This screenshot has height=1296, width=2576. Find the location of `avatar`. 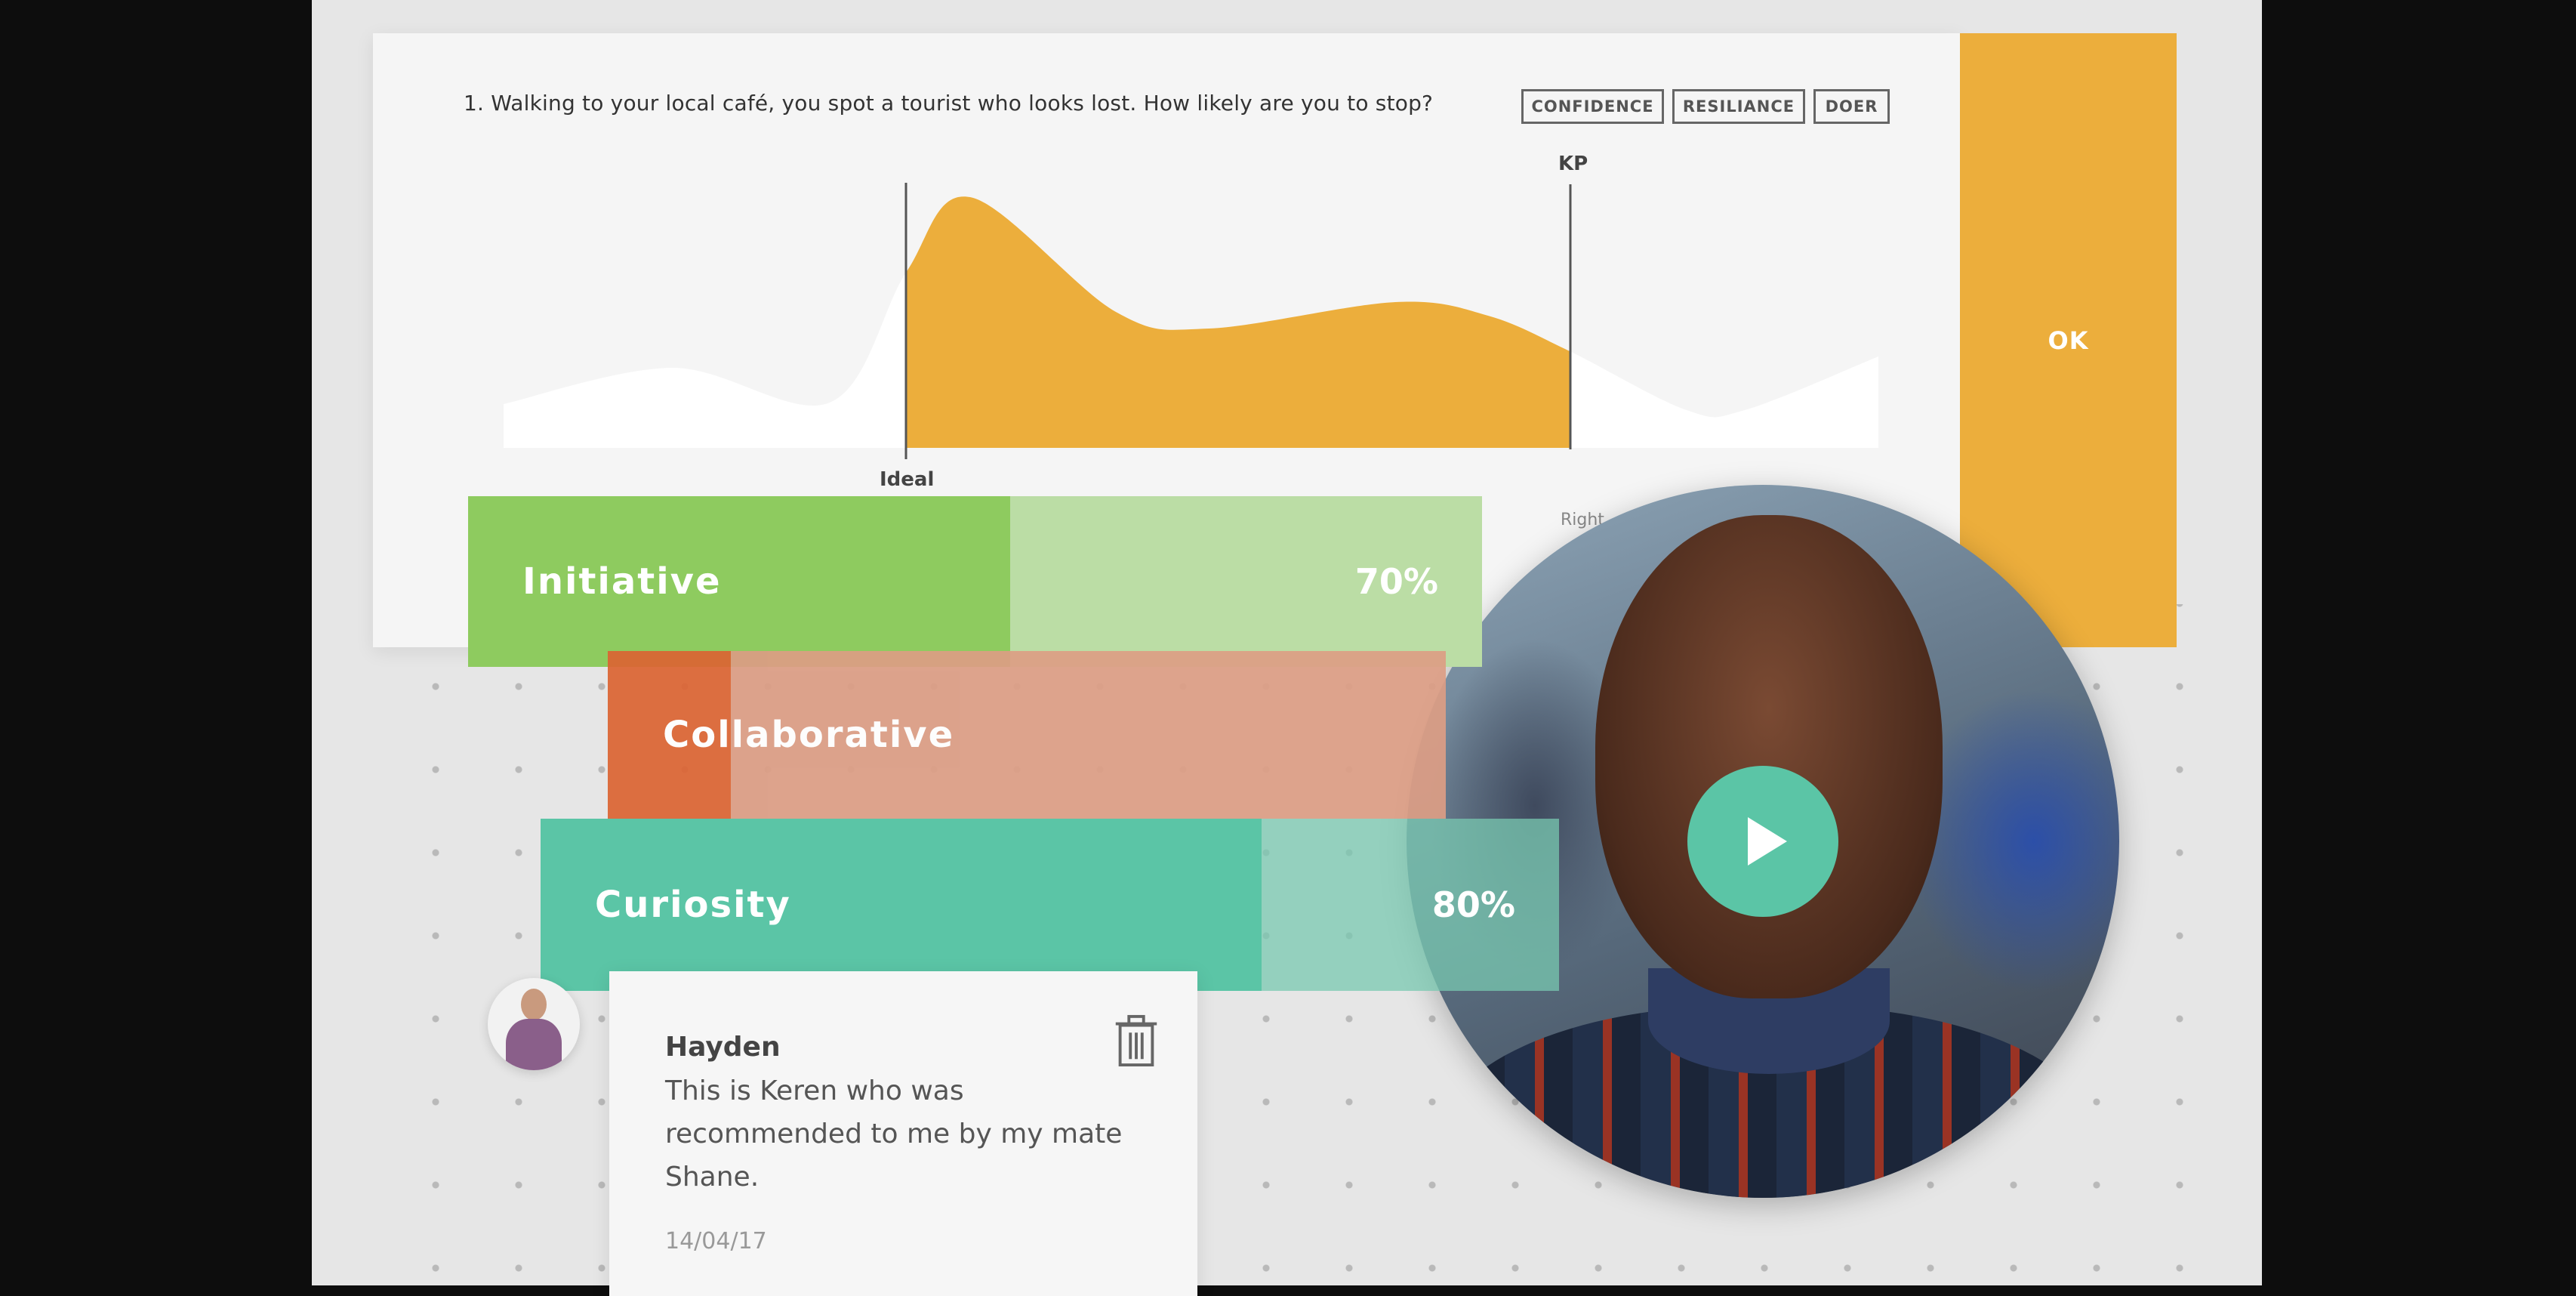

avatar is located at coordinates (534, 1024).